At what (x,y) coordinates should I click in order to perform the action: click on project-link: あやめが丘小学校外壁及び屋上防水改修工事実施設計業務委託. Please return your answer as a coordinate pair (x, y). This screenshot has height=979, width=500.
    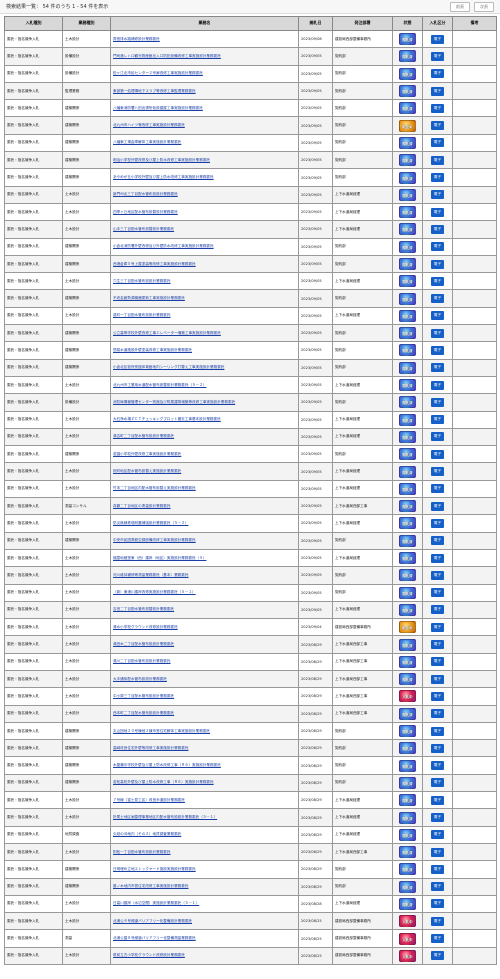
    Looking at the image, I should click on (163, 177).